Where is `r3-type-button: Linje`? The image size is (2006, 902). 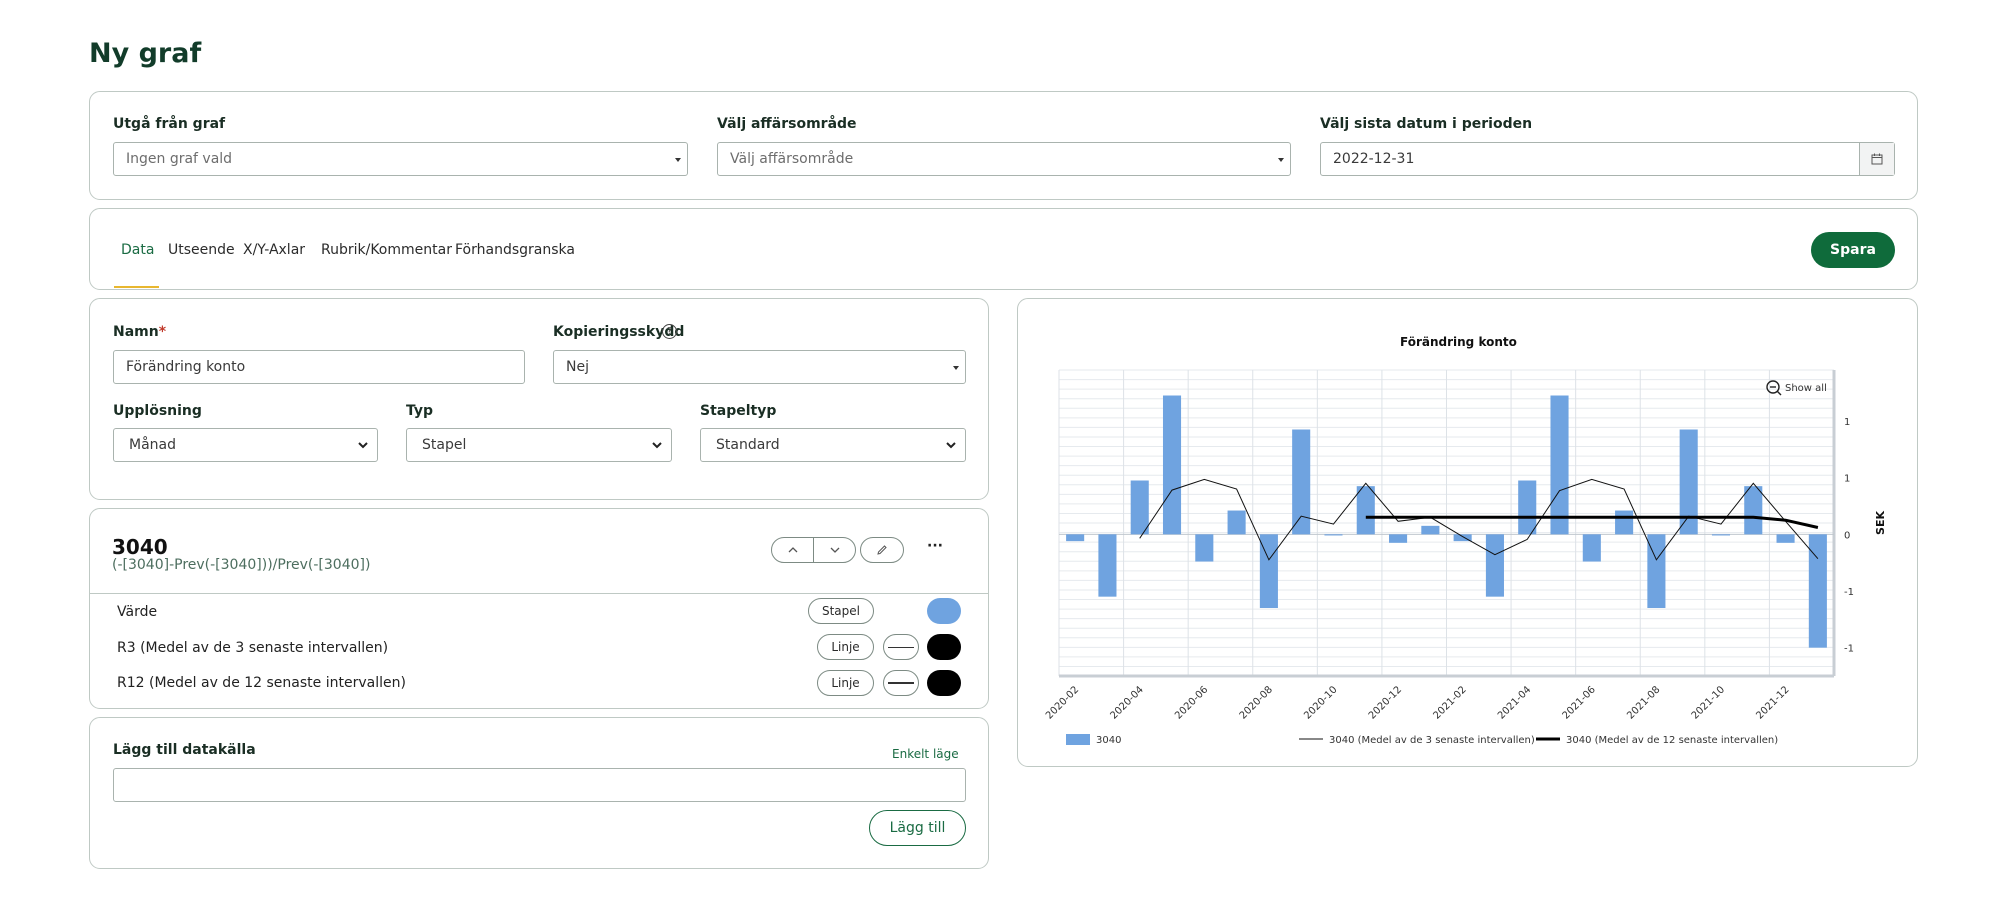
r3-type-button: Linje is located at coordinates (845, 647).